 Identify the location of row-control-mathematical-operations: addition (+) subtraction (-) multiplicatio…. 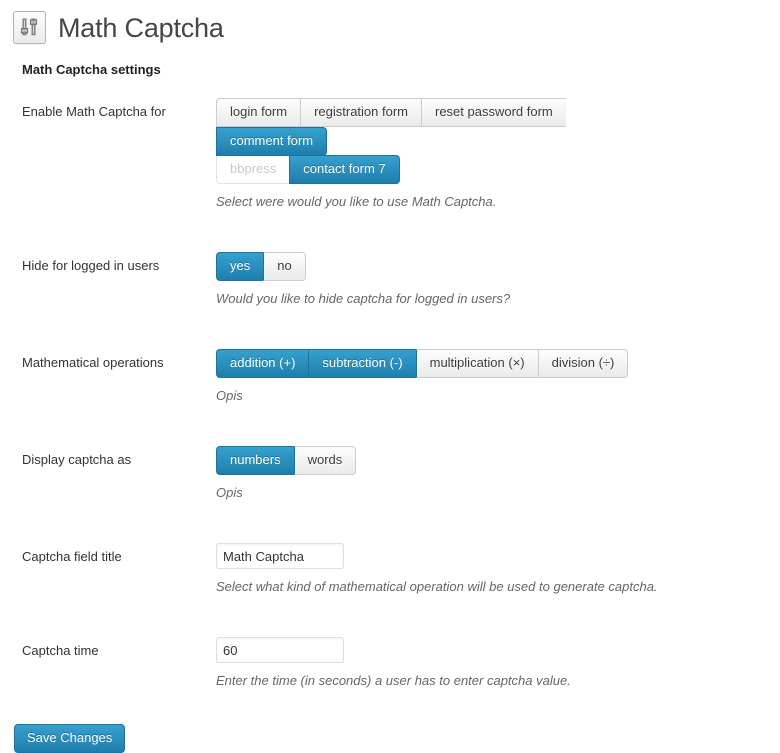
(498, 382).